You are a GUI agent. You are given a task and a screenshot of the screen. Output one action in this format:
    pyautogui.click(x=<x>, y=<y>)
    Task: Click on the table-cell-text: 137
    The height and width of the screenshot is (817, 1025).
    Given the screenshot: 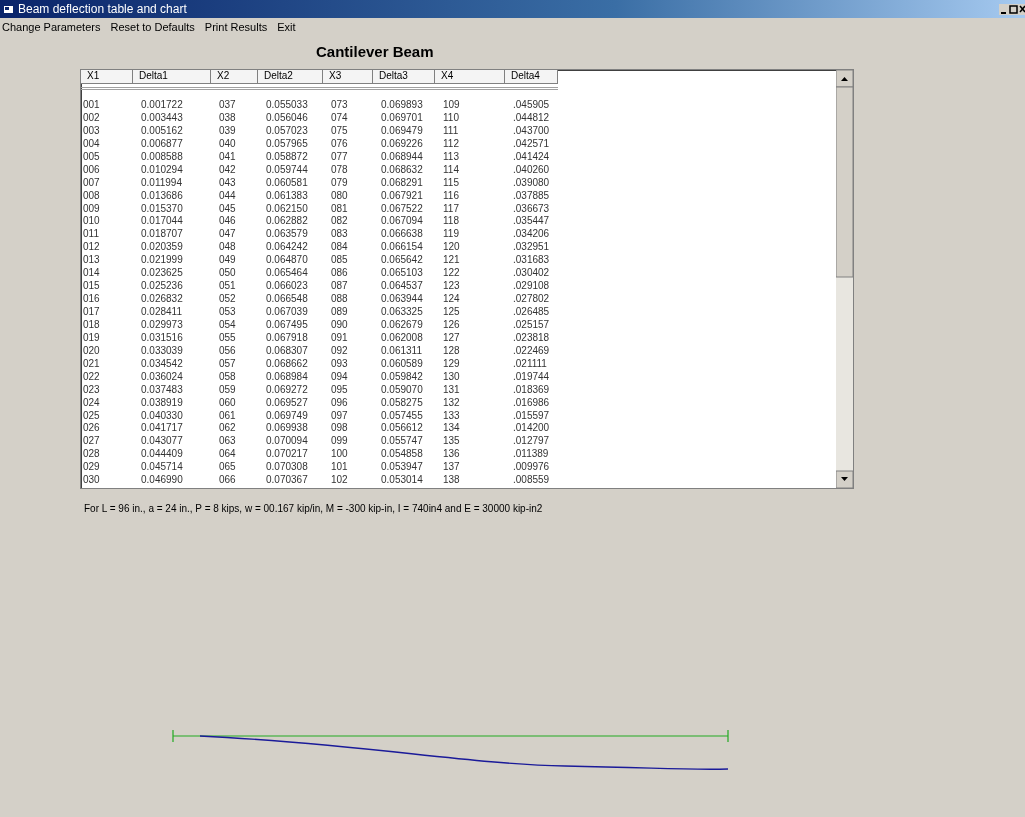 What is the action you would take?
    pyautogui.click(x=451, y=467)
    